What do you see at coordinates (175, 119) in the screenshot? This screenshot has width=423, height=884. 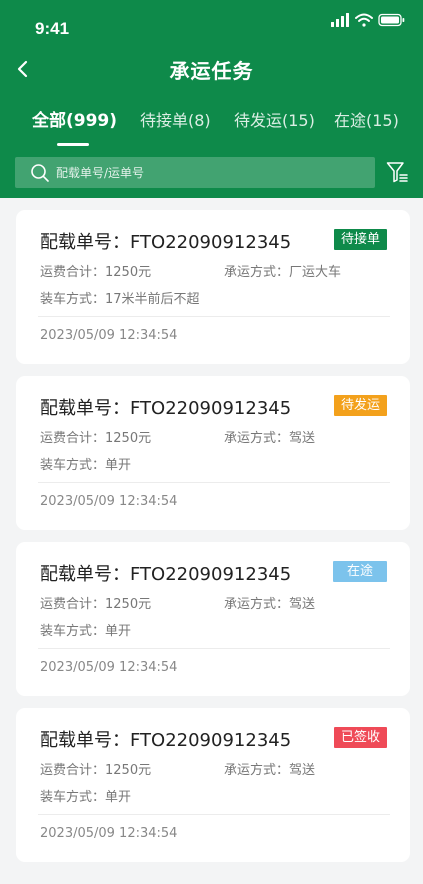 I see `tab-pending-accept: 待接单(8)` at bounding box center [175, 119].